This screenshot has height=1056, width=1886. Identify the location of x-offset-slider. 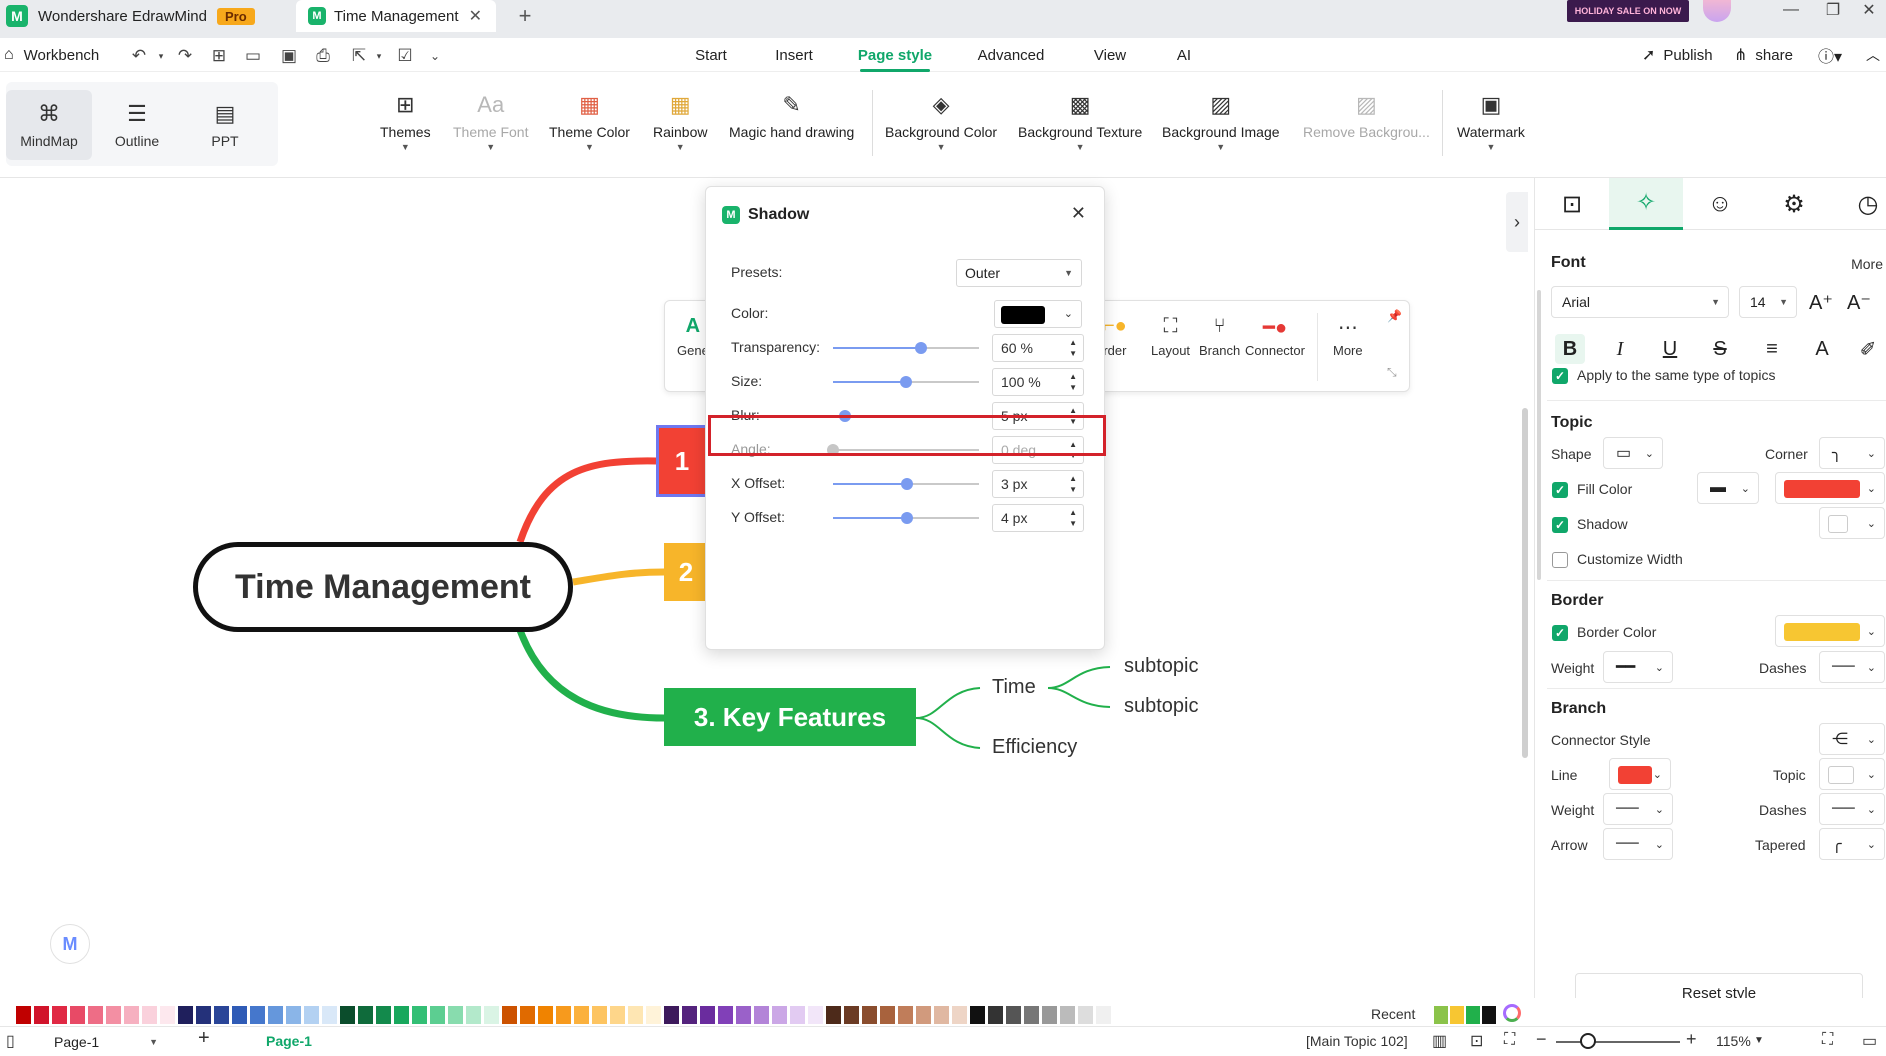
(906, 484).